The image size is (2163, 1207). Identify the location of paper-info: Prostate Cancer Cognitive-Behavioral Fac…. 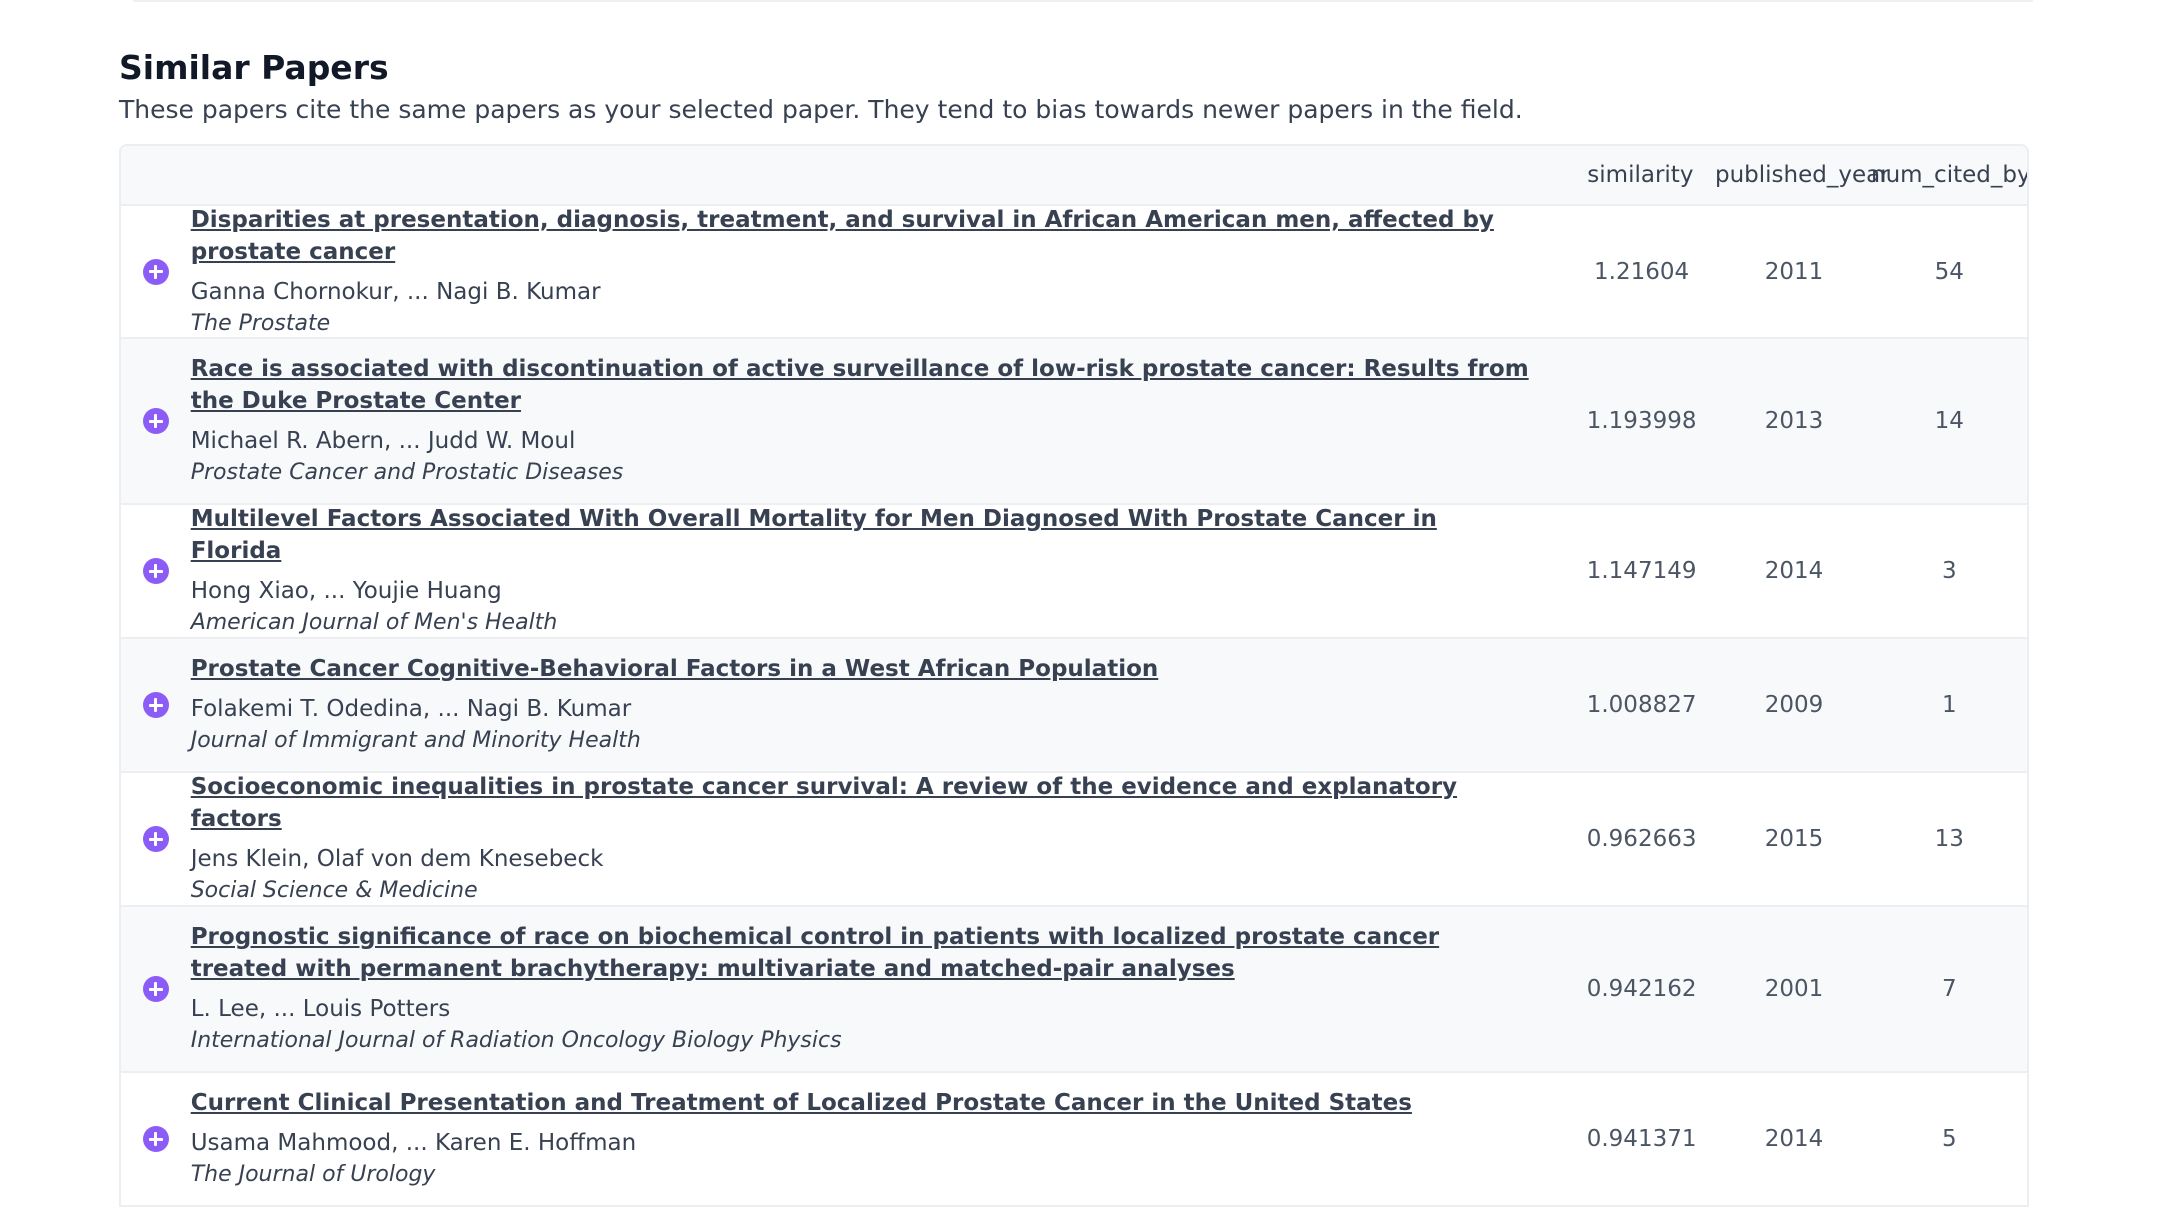
(879, 705).